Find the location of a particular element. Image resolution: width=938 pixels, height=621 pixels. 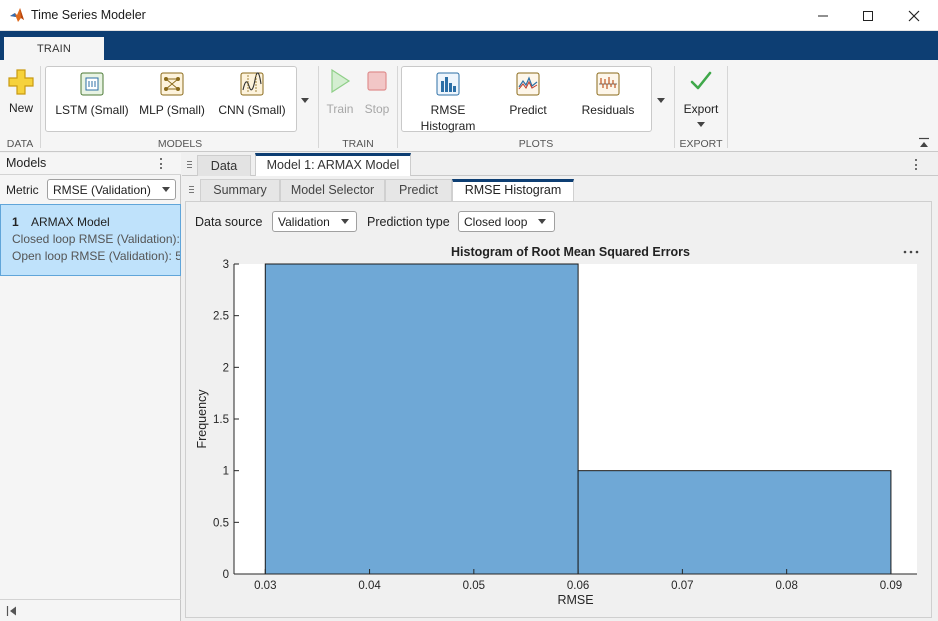

y-tick-label: 1 is located at coordinates (226, 472).